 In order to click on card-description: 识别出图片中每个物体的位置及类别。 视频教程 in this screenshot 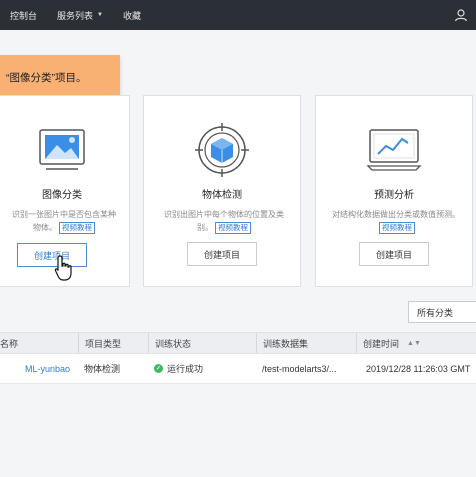, I will do `click(224, 221)`.